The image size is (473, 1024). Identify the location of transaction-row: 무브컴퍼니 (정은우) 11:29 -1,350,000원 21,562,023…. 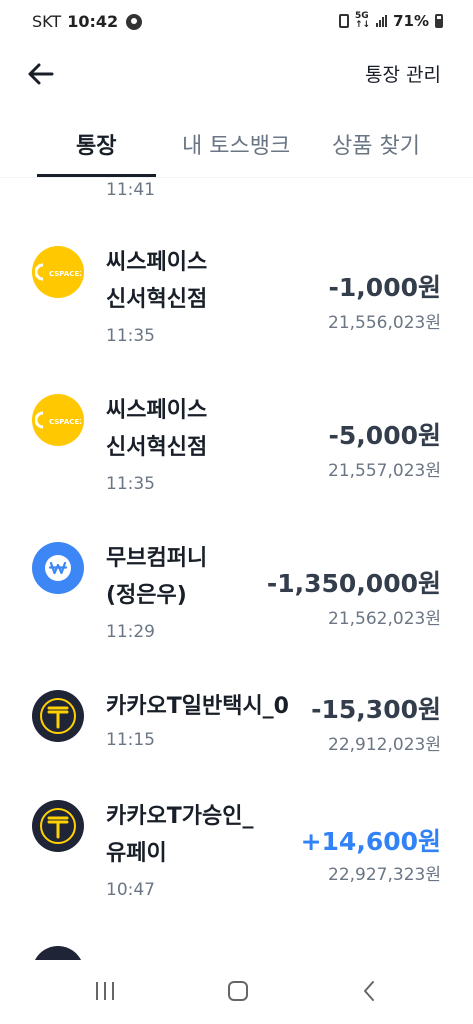
(236, 594).